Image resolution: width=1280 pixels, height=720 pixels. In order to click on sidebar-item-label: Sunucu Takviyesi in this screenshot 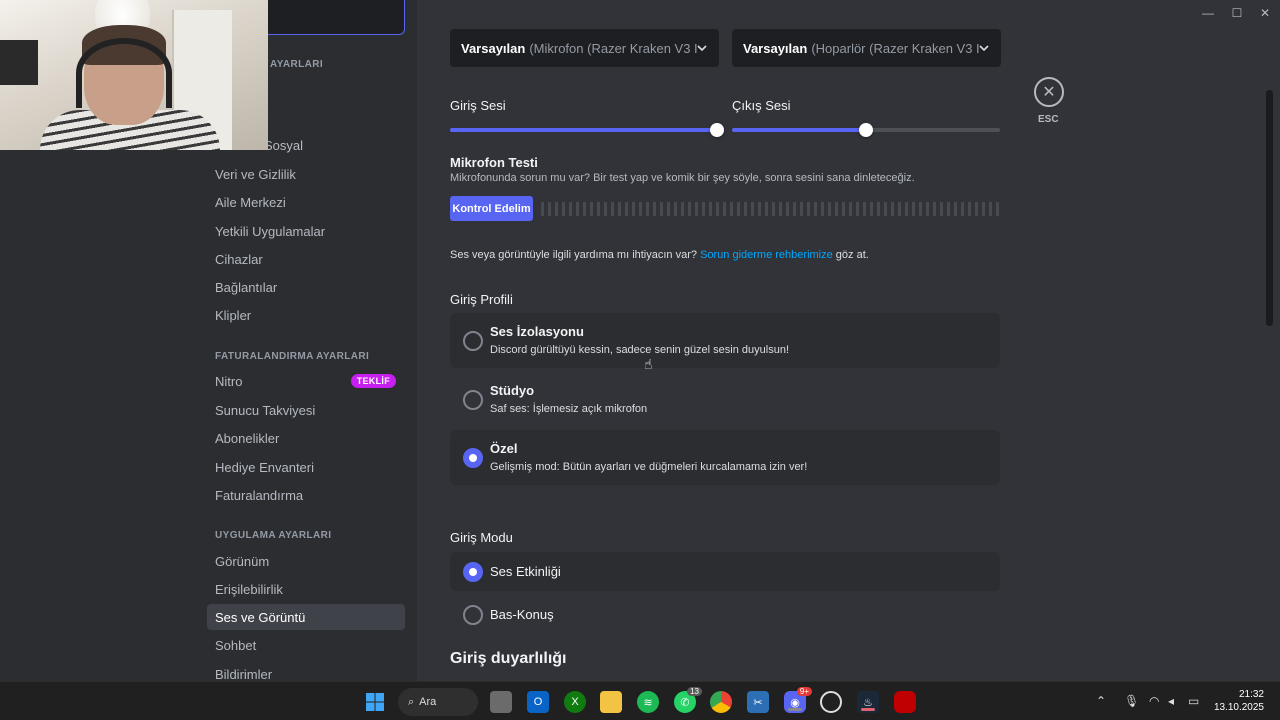, I will do `click(265, 410)`.